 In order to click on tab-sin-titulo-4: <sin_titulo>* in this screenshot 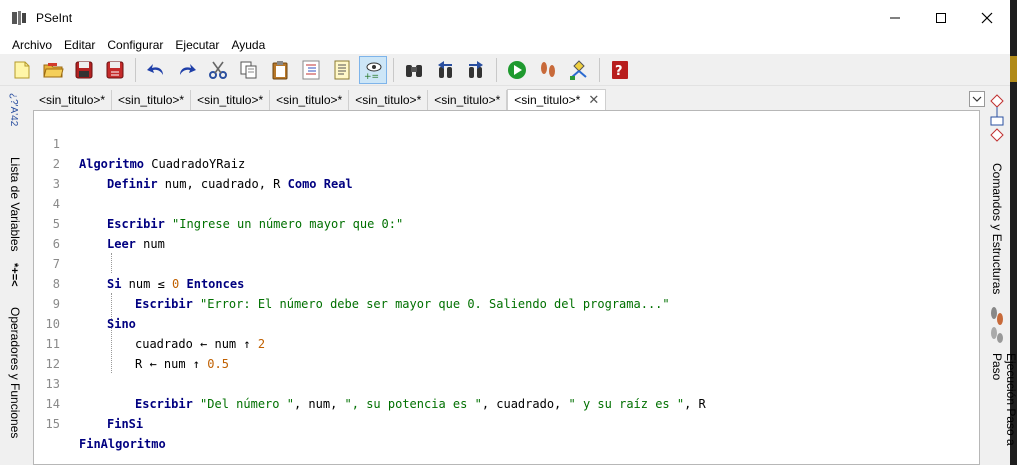, I will do `click(310, 100)`.